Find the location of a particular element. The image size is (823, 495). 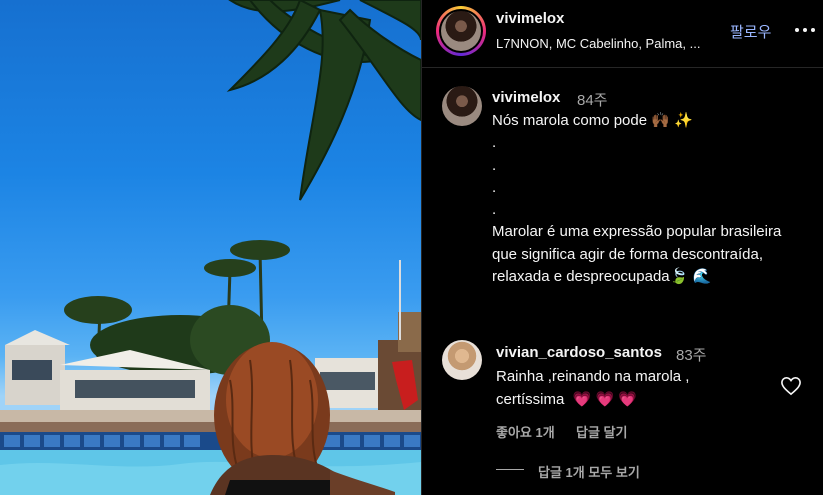

follow-button: 팔로우 is located at coordinates (750, 31).